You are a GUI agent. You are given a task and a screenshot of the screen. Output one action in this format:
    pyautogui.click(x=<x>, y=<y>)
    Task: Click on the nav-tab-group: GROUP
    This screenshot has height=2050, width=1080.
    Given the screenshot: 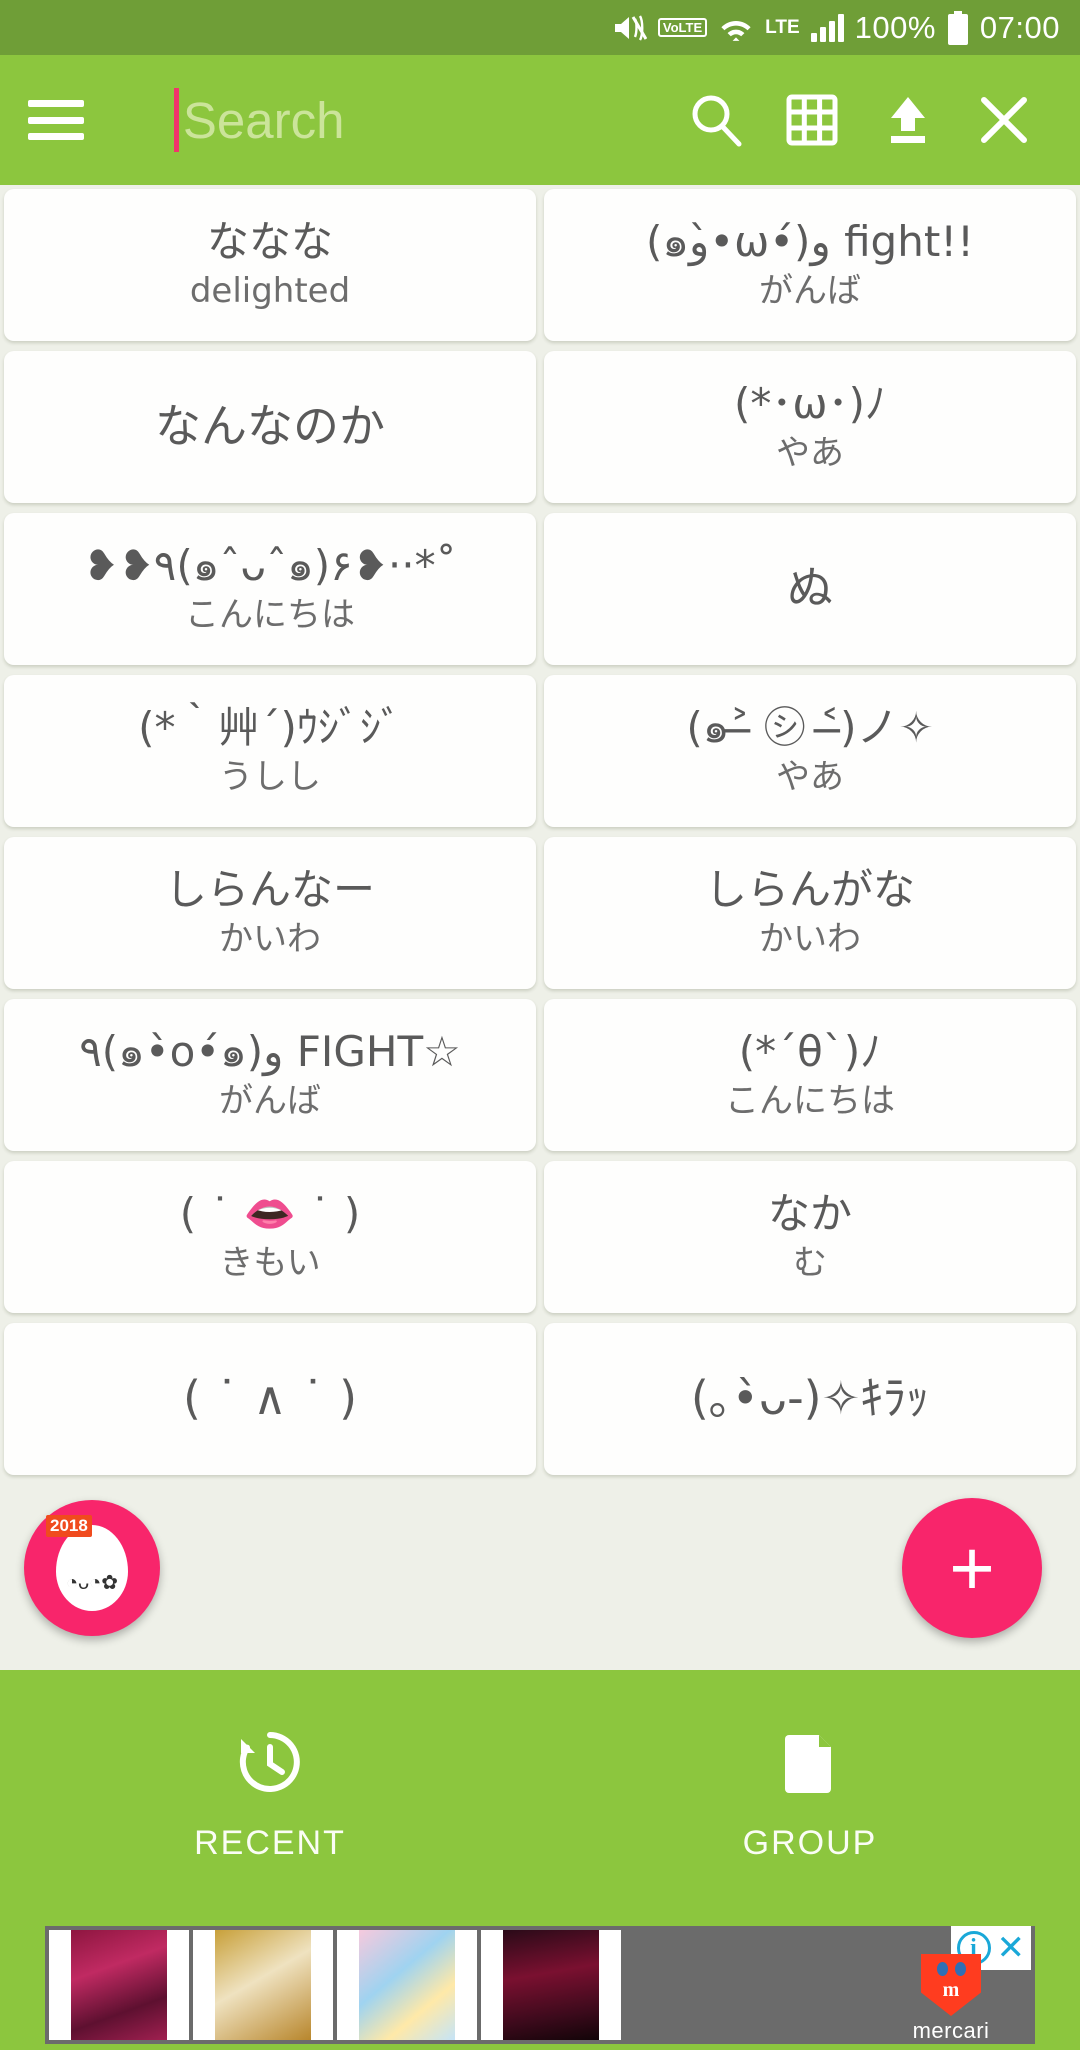 What is the action you would take?
    pyautogui.click(x=810, y=1795)
    